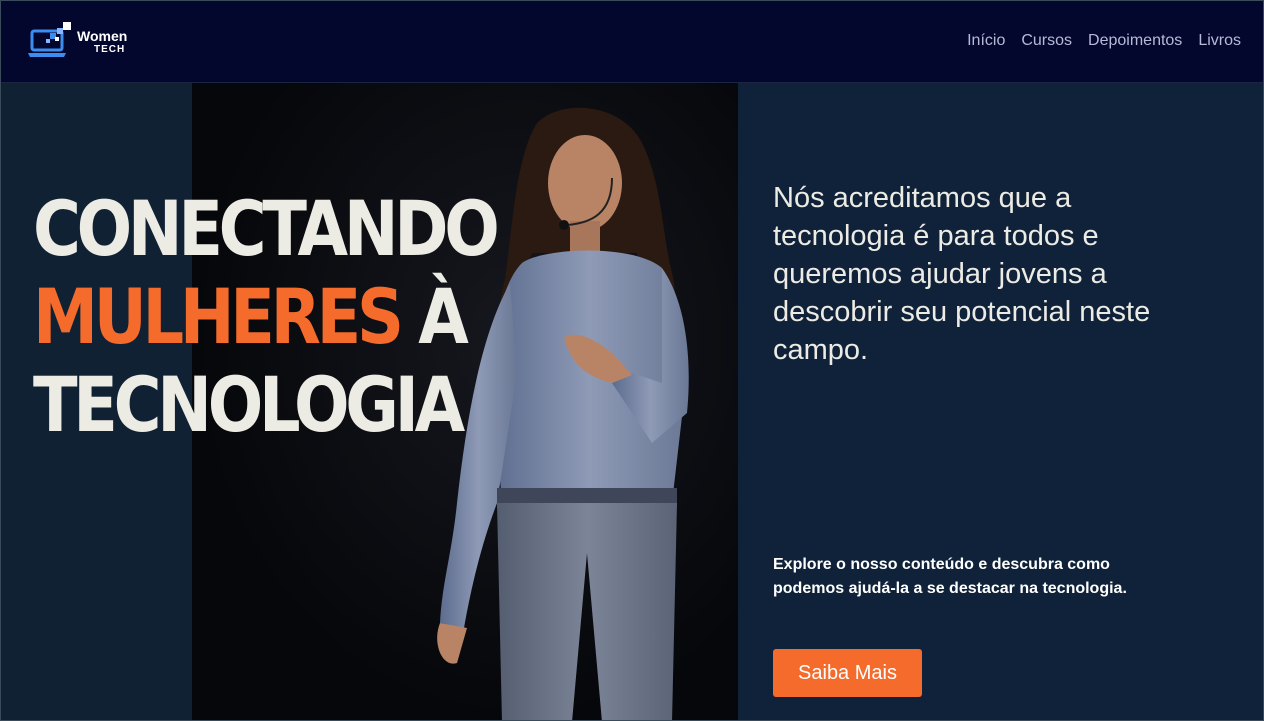 The width and height of the screenshot is (1264, 721). What do you see at coordinates (1219, 41) in the screenshot?
I see `nav-link-livros: Livros` at bounding box center [1219, 41].